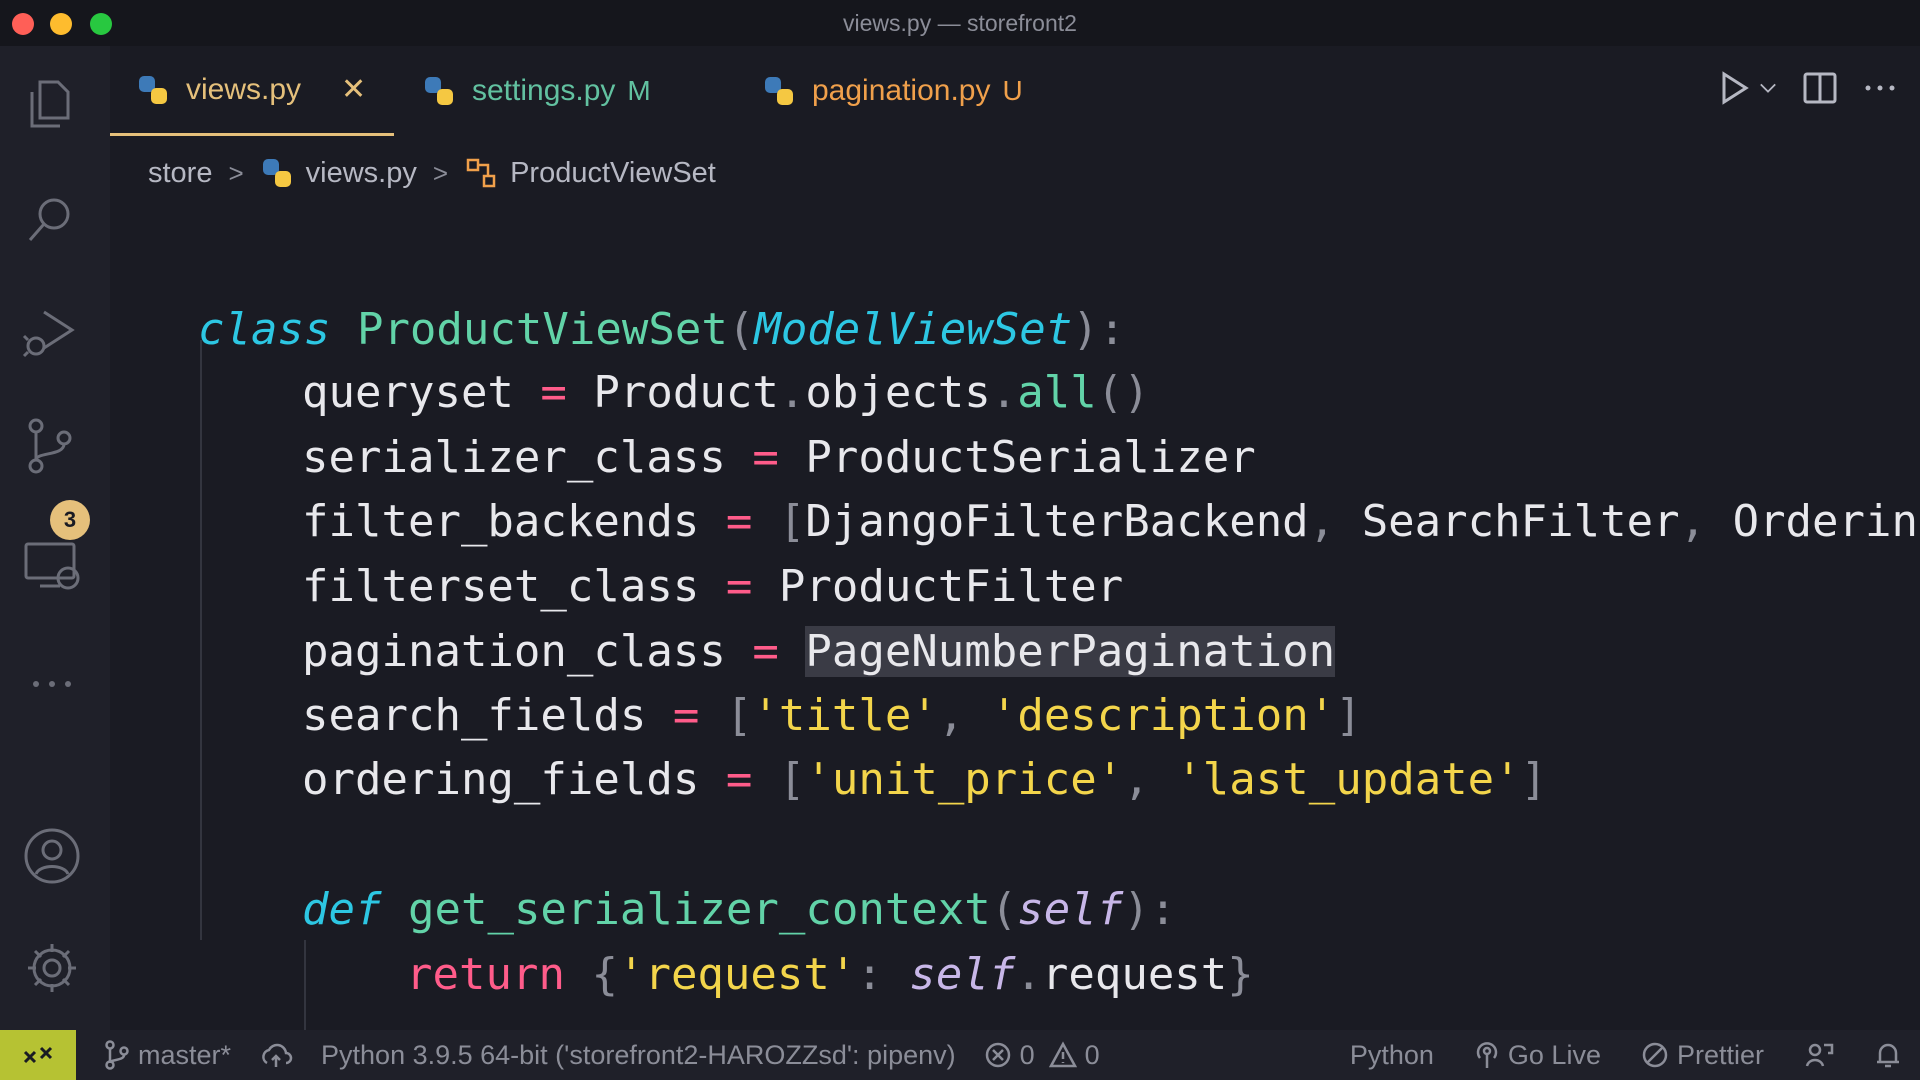 This screenshot has height=1080, width=1920. I want to click on run-icon, so click(1734, 88).